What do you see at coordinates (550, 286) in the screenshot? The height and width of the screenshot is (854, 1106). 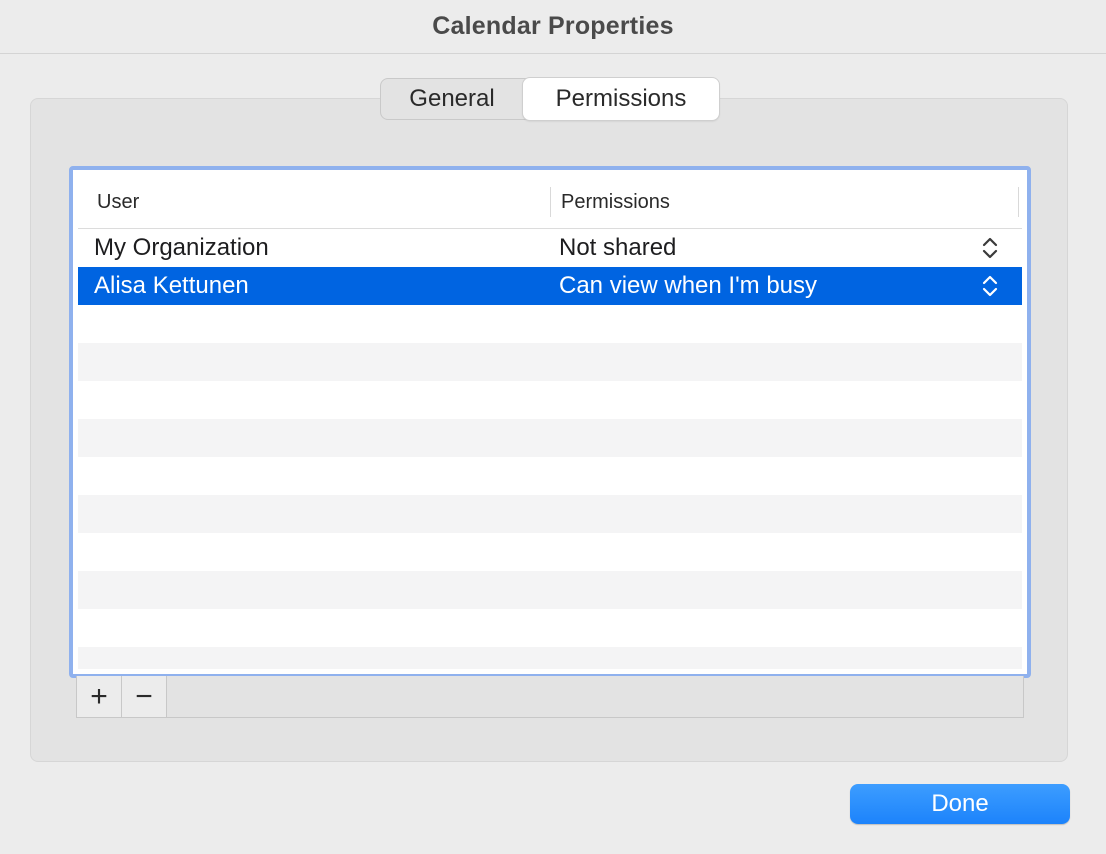 I see `table-row-selected: Alisa Kettunen Can view when I'm busy` at bounding box center [550, 286].